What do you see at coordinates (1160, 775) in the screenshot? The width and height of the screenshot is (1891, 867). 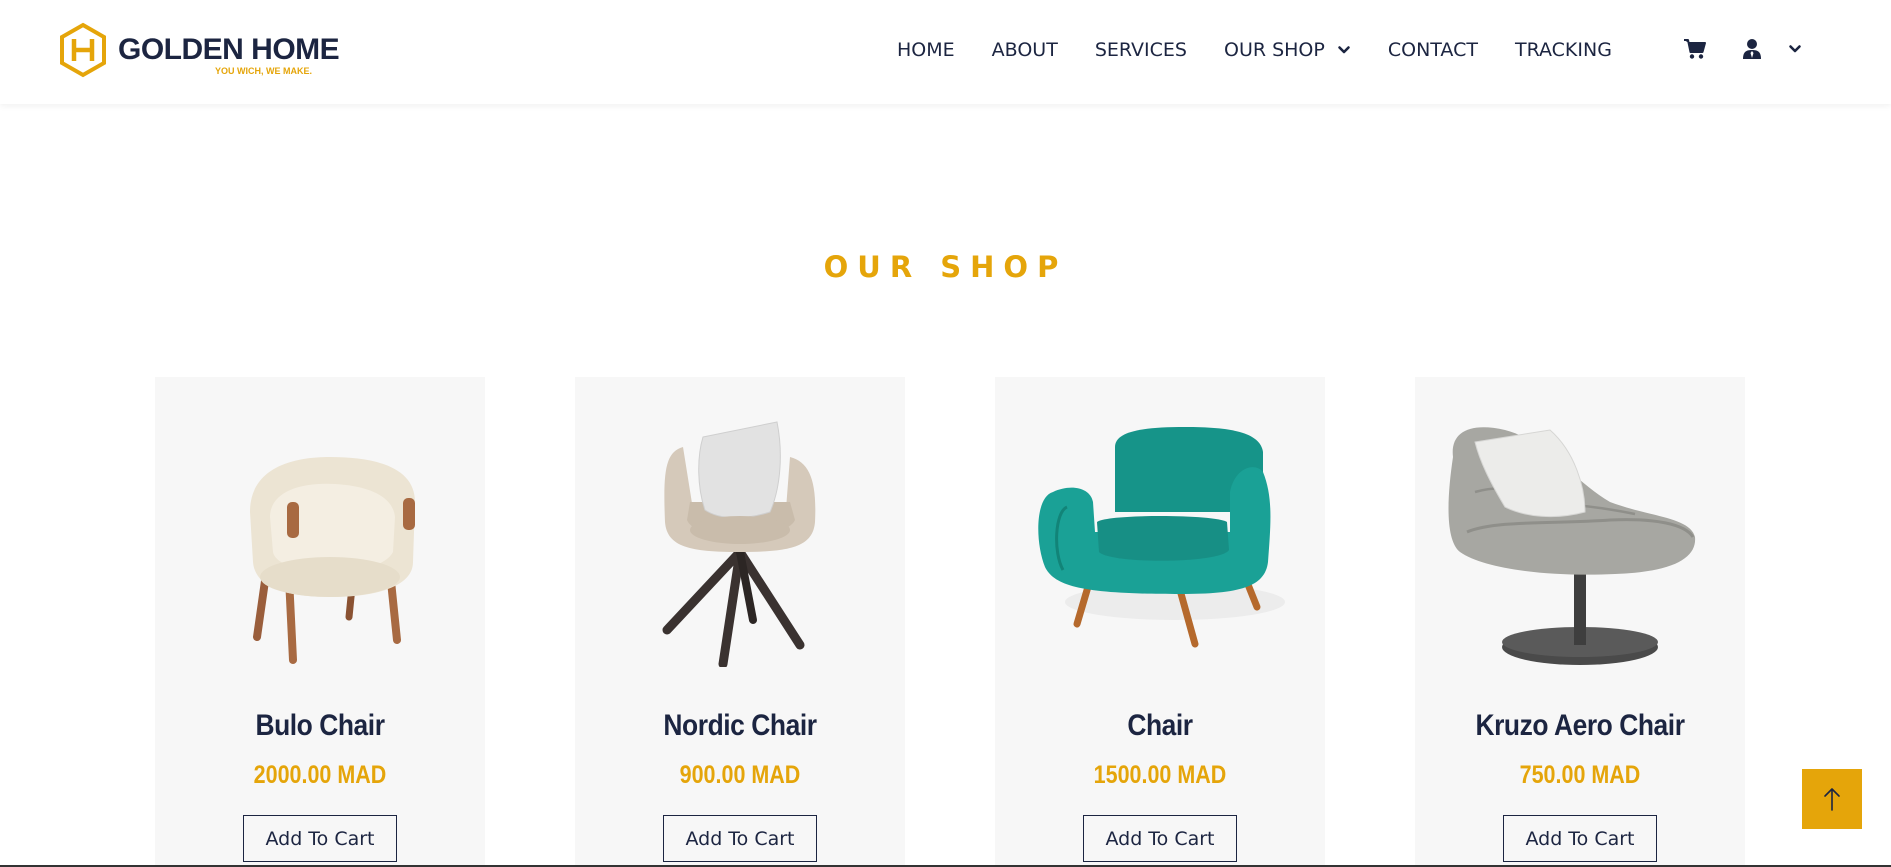 I see `product-price: 1500.00 MAD` at bounding box center [1160, 775].